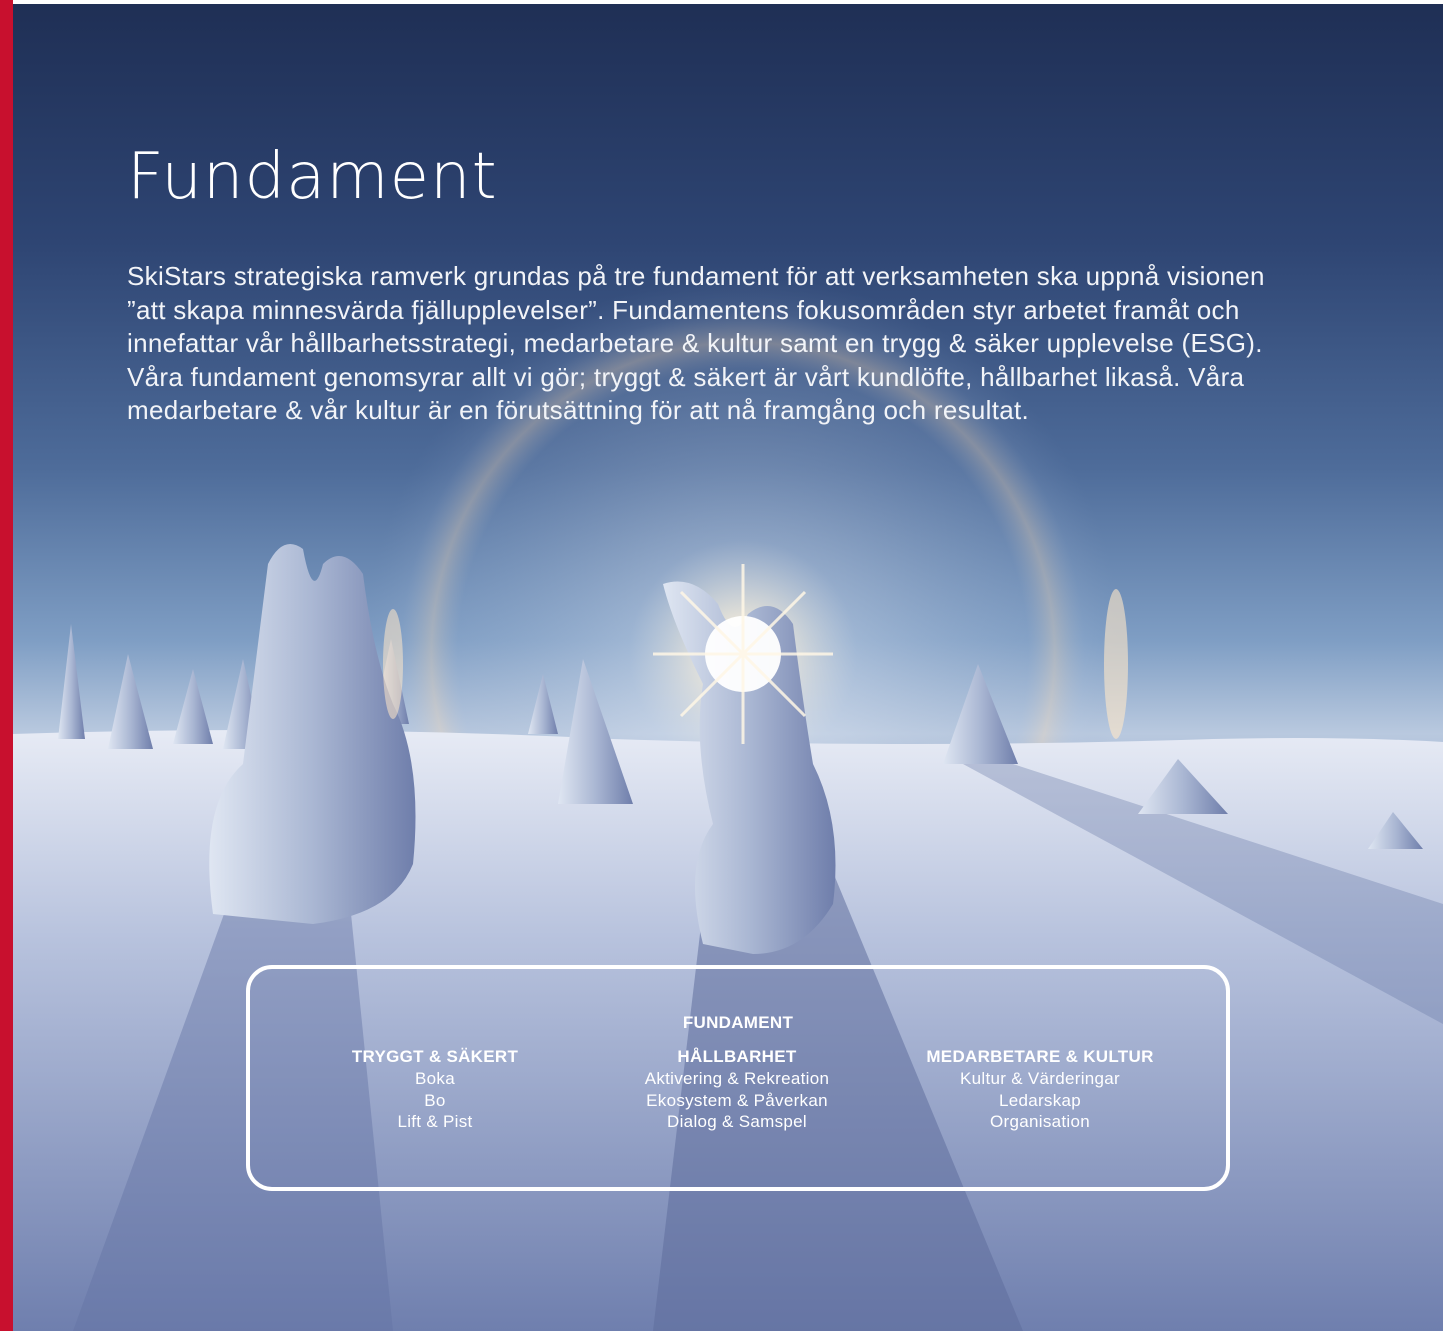 This screenshot has width=1443, height=1331. What do you see at coordinates (1040, 1078) in the screenshot?
I see `column-item: Kultur & Värderingar` at bounding box center [1040, 1078].